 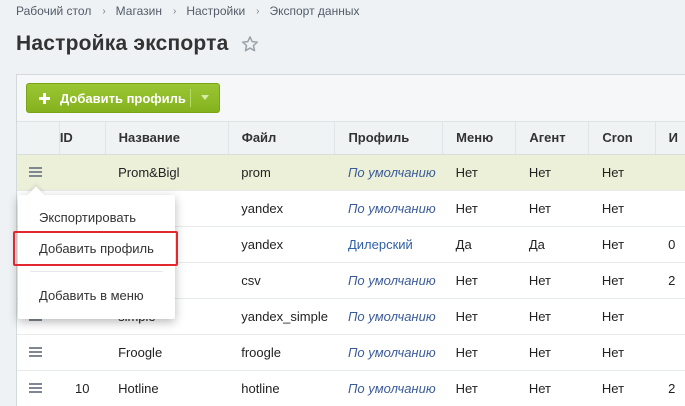 I want to click on table-row: 10 Hotline hotline По умолчанию Нет Нет Нет 2, so click(x=351, y=388).